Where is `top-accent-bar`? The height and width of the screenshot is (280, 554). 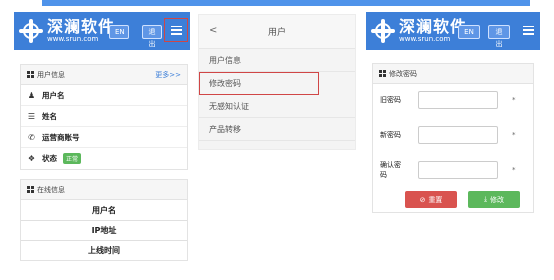
top-accent-bar is located at coordinates (286, 3).